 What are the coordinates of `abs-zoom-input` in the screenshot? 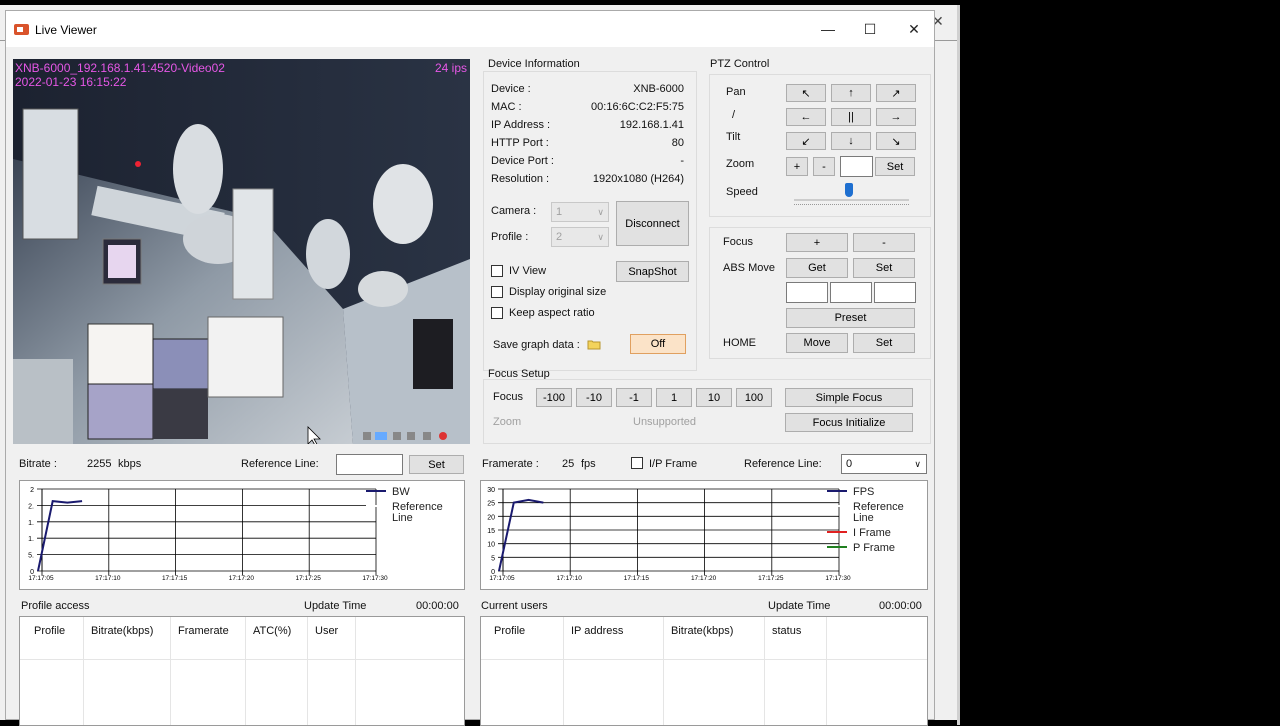 It's located at (895, 292).